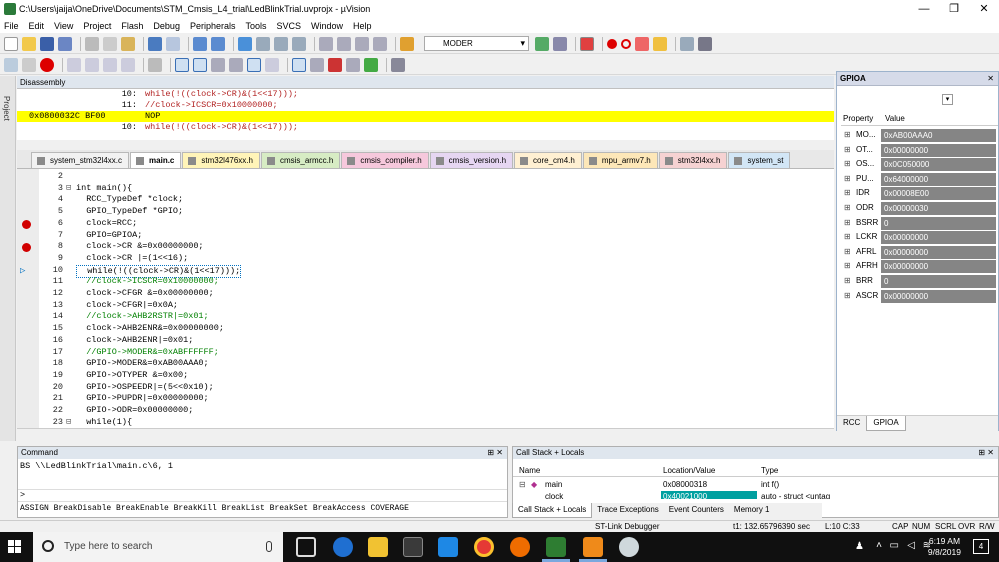 The image size is (999, 562). What do you see at coordinates (981, 546) in the screenshot?
I see `notifications-icon: 4` at bounding box center [981, 546].